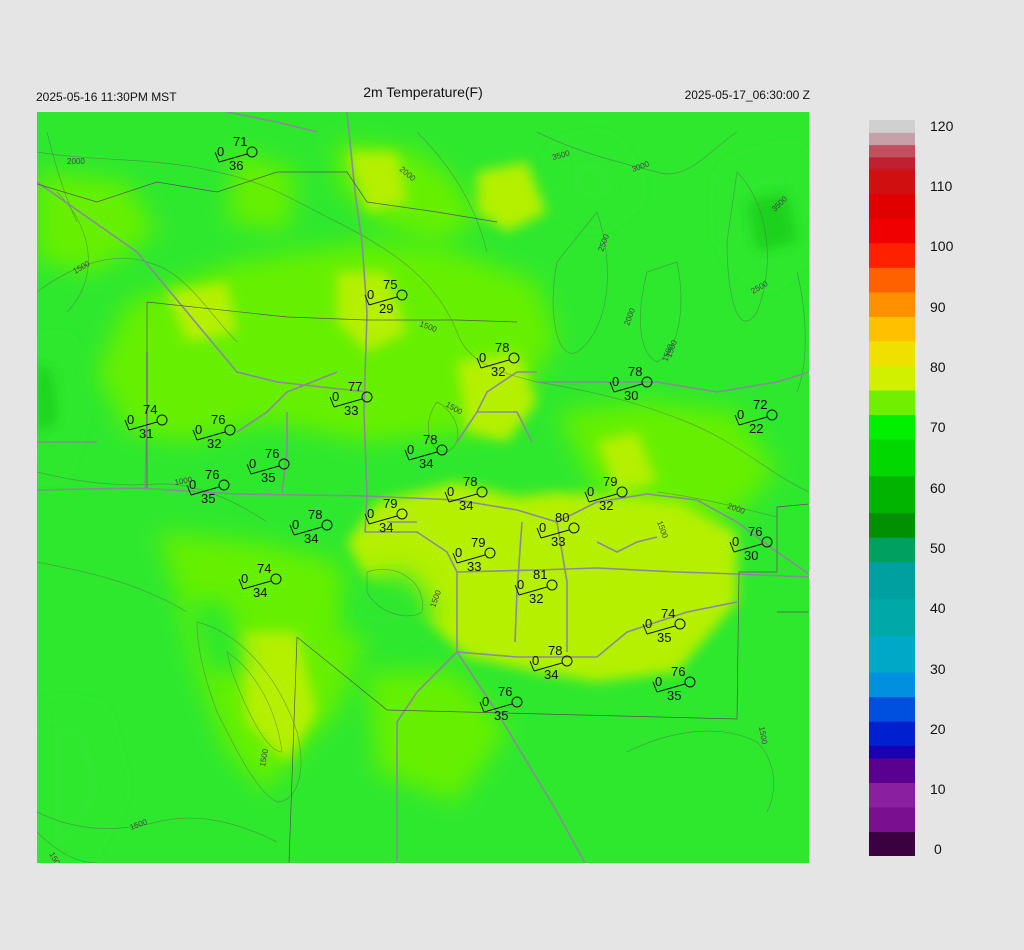 The width and height of the screenshot is (1024, 950). Describe the element at coordinates (390, 284) in the screenshot. I see `station-temp: 75` at that location.